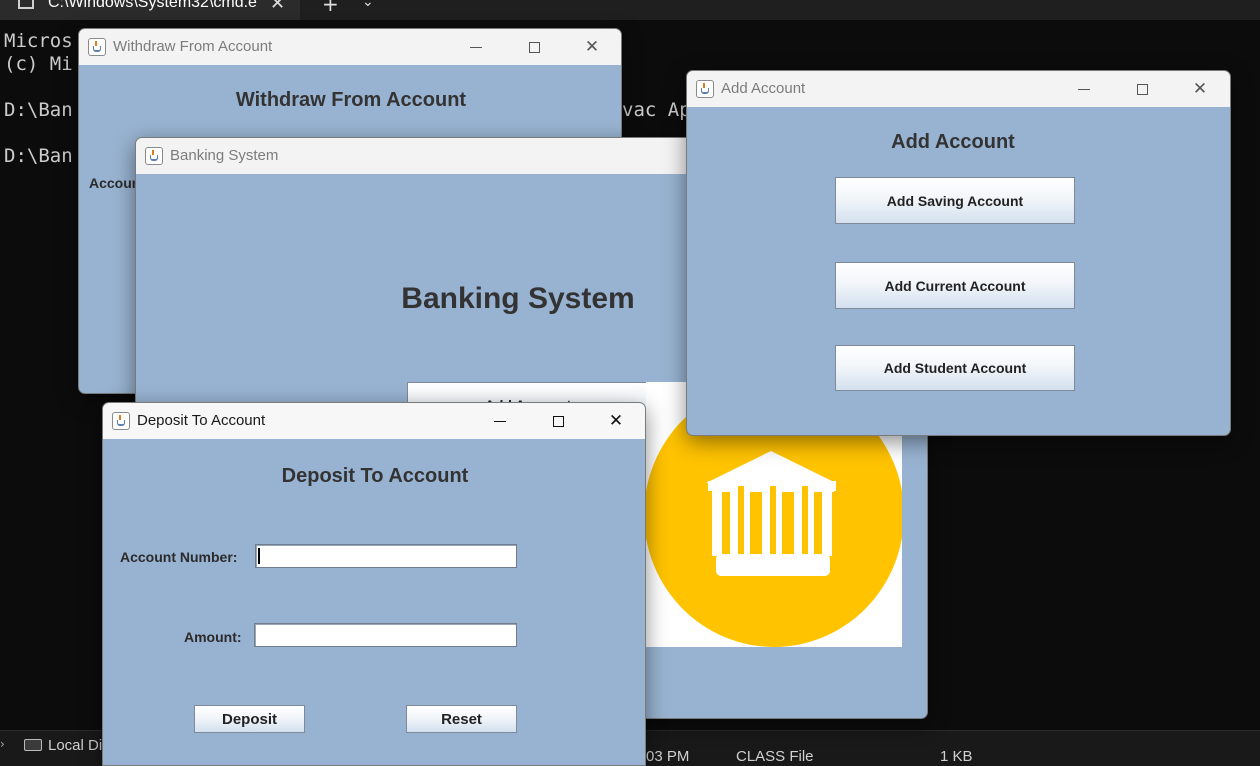  Describe the element at coordinates (630, 10) in the screenshot. I see `terminal-tabstrip: C:\Windows\System32\cmd.e ✕ + ⌄` at that location.